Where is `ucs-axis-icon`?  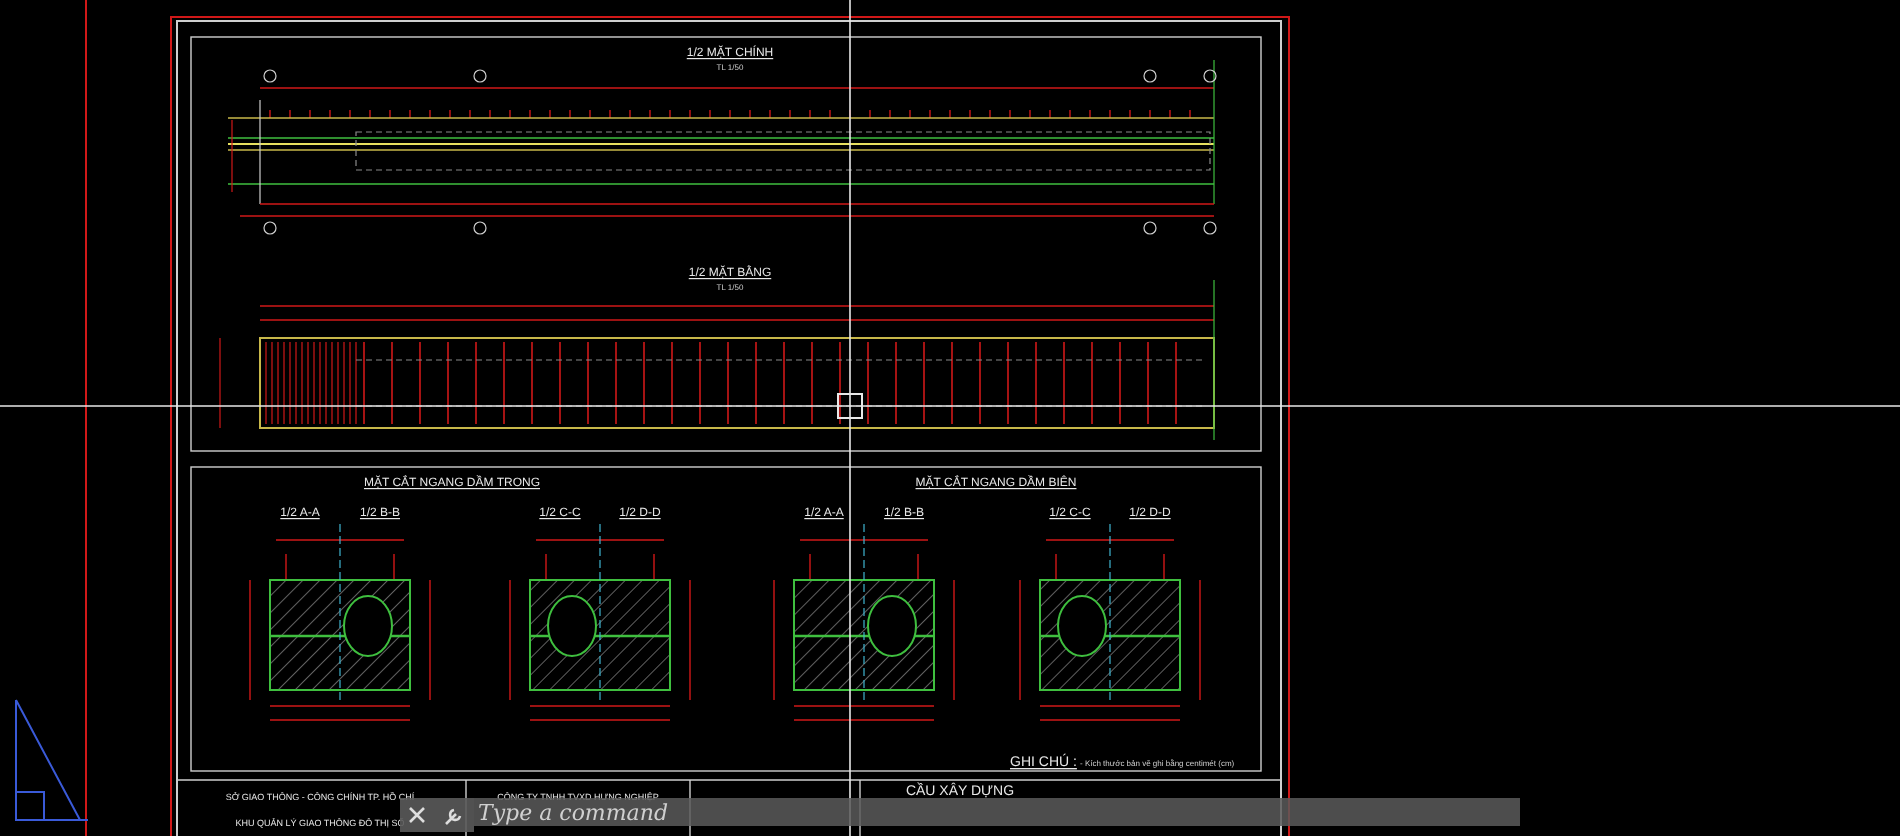 ucs-axis-icon is located at coordinates (52, 760).